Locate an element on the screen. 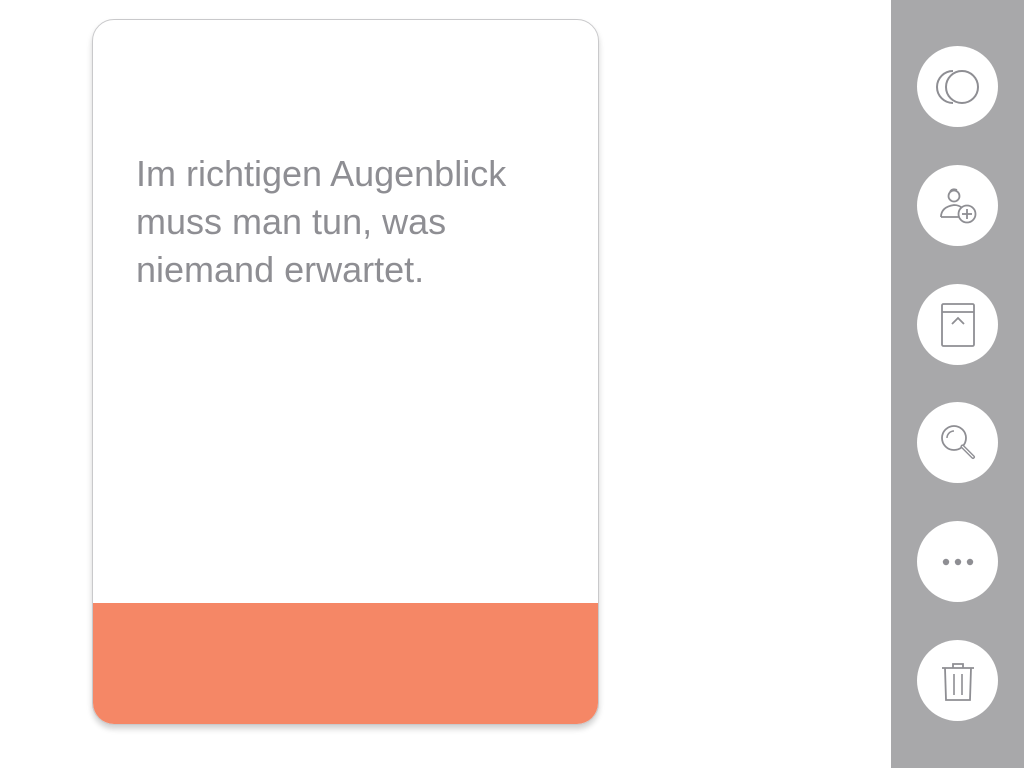 Image resolution: width=1024 pixels, height=768 pixels. trash-icon is located at coordinates (957, 681).